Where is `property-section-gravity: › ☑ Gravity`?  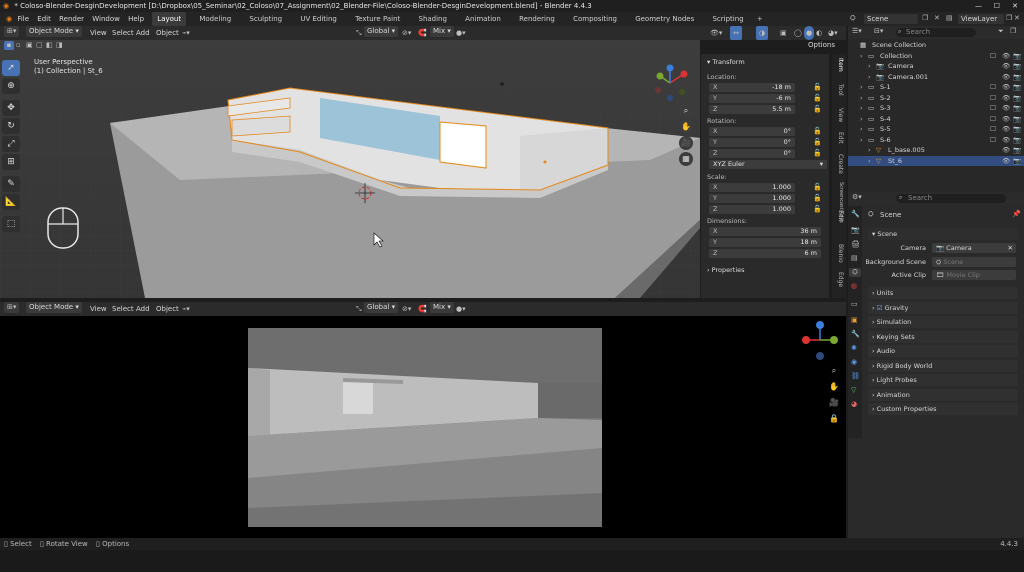 property-section-gravity: › ☑ Gravity is located at coordinates (943, 307).